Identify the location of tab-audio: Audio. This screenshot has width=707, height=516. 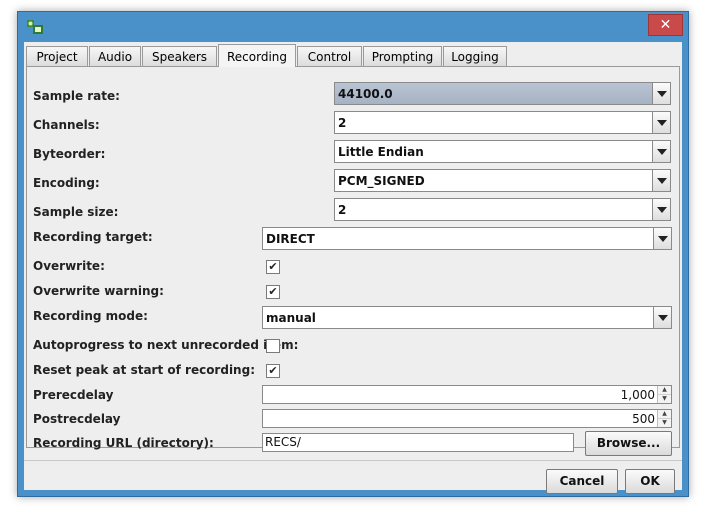
(115, 56).